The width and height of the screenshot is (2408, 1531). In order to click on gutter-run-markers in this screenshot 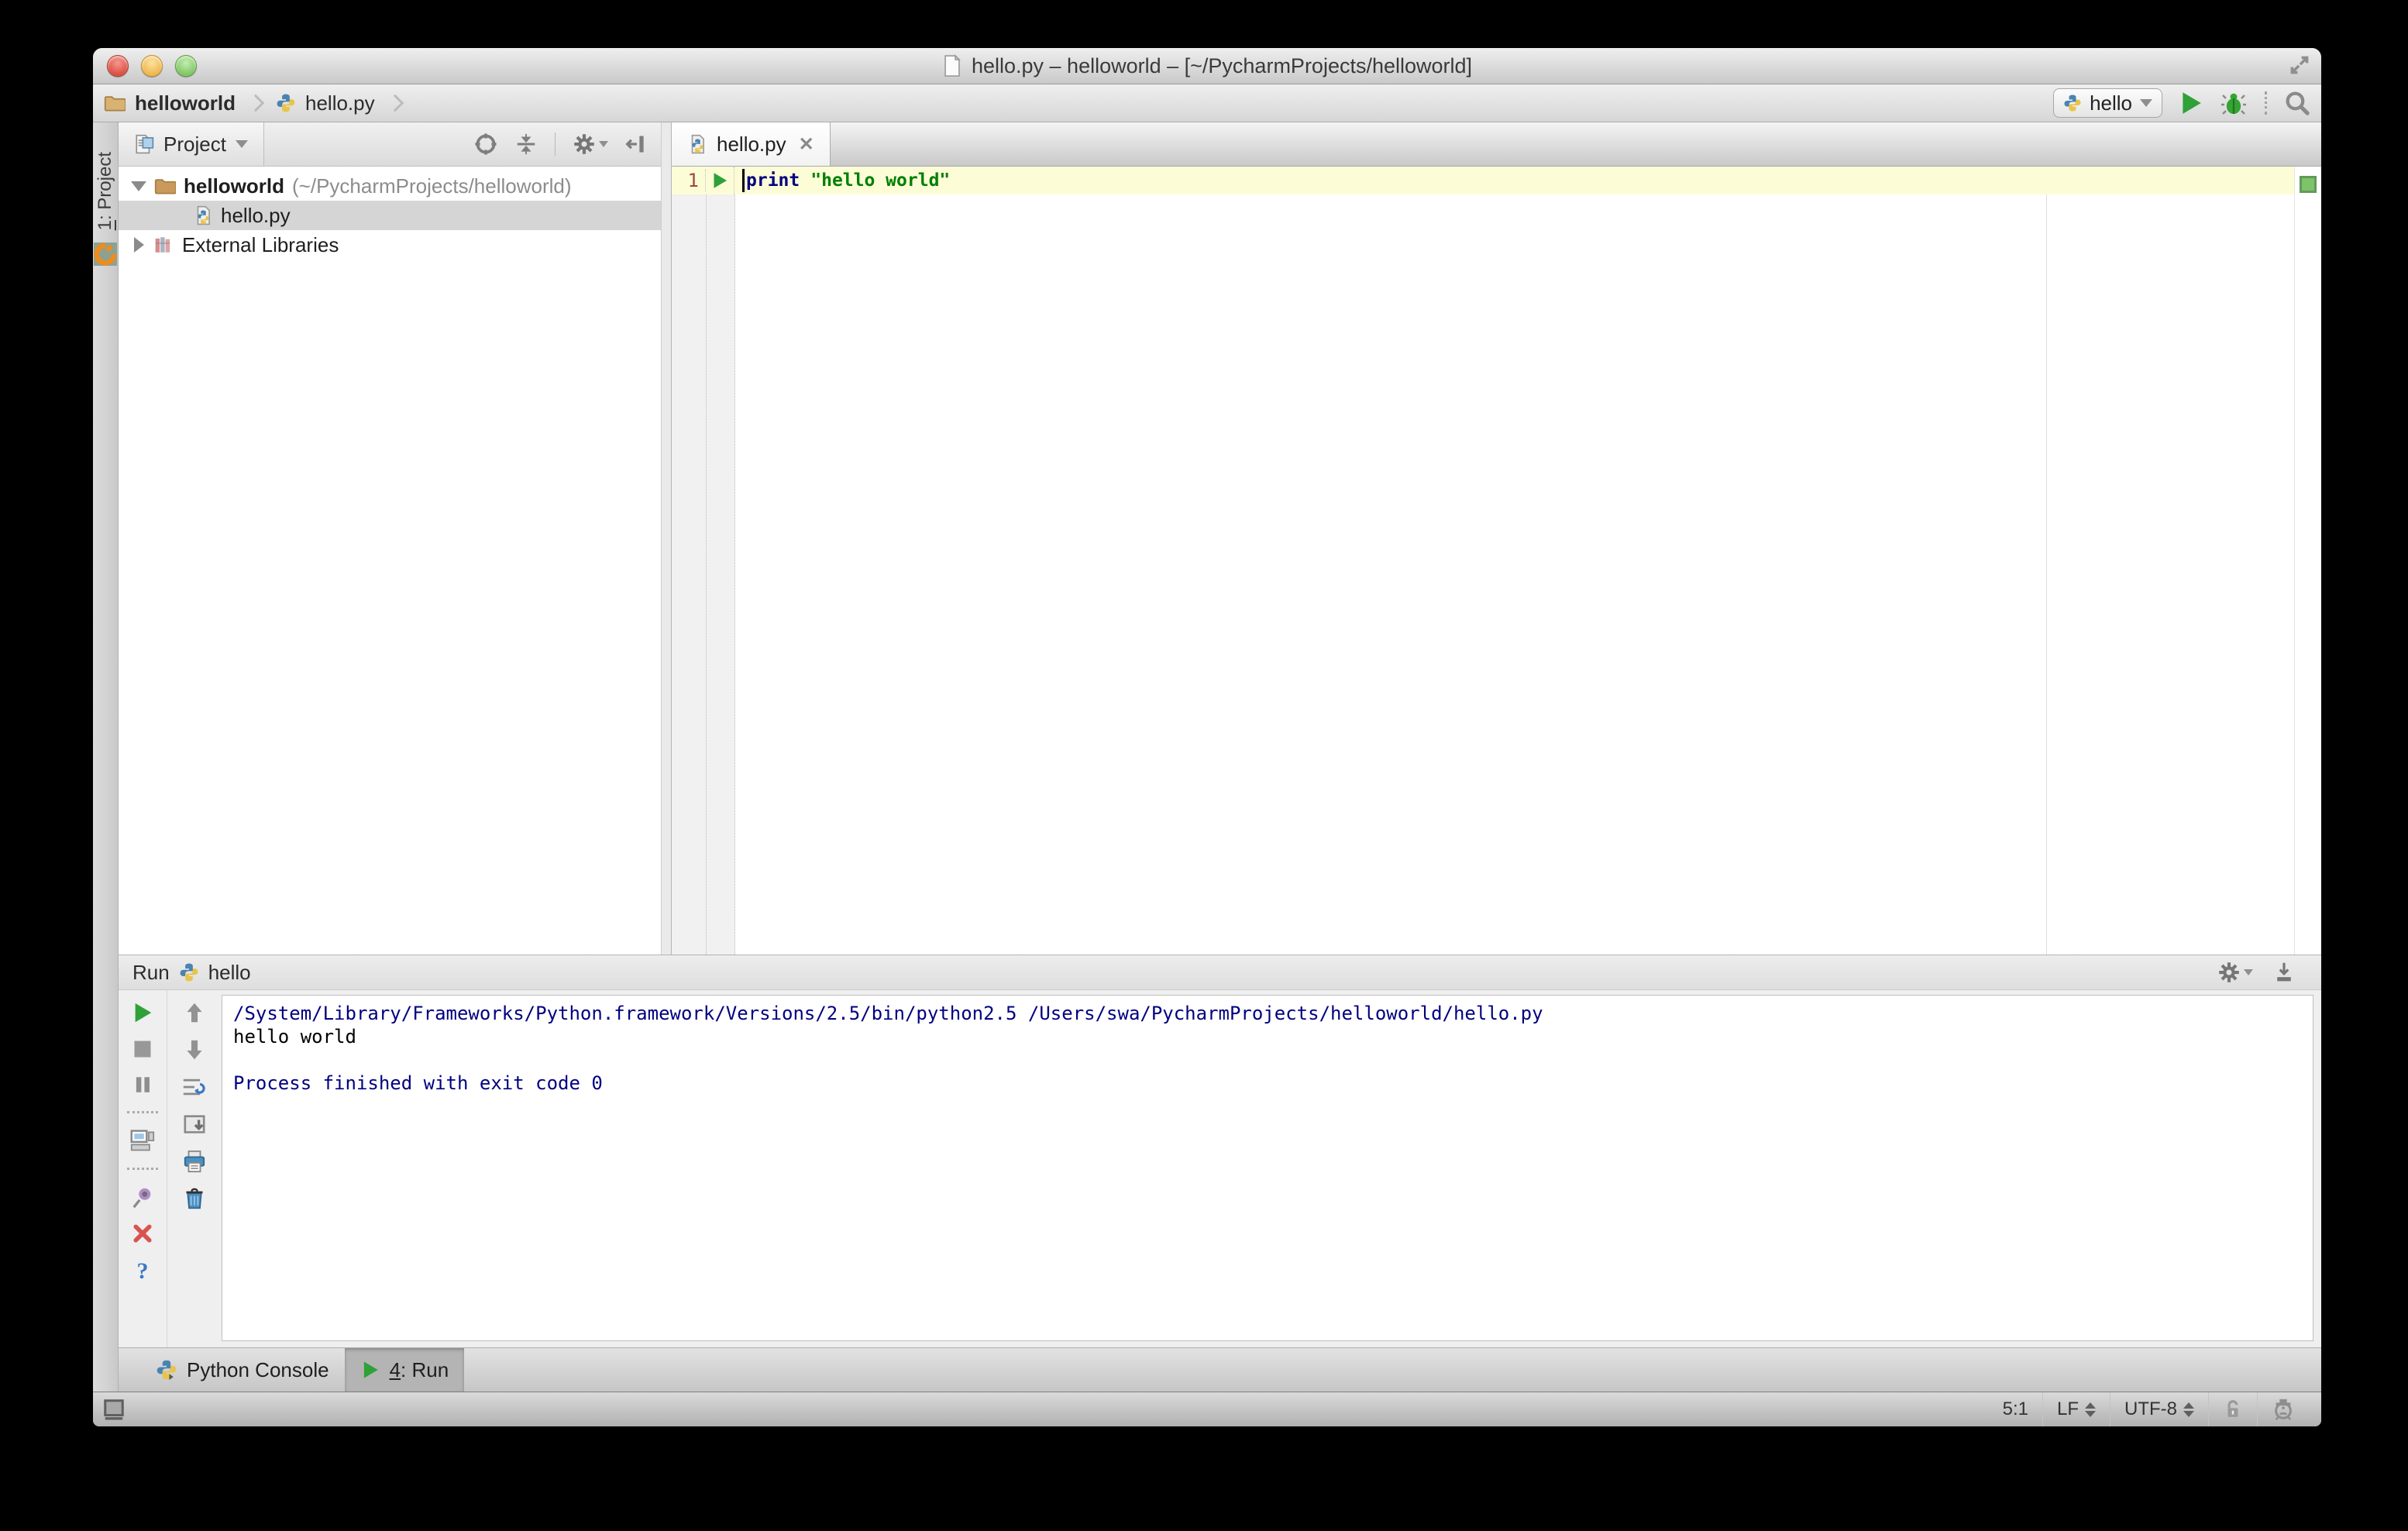, I will do `click(721, 561)`.